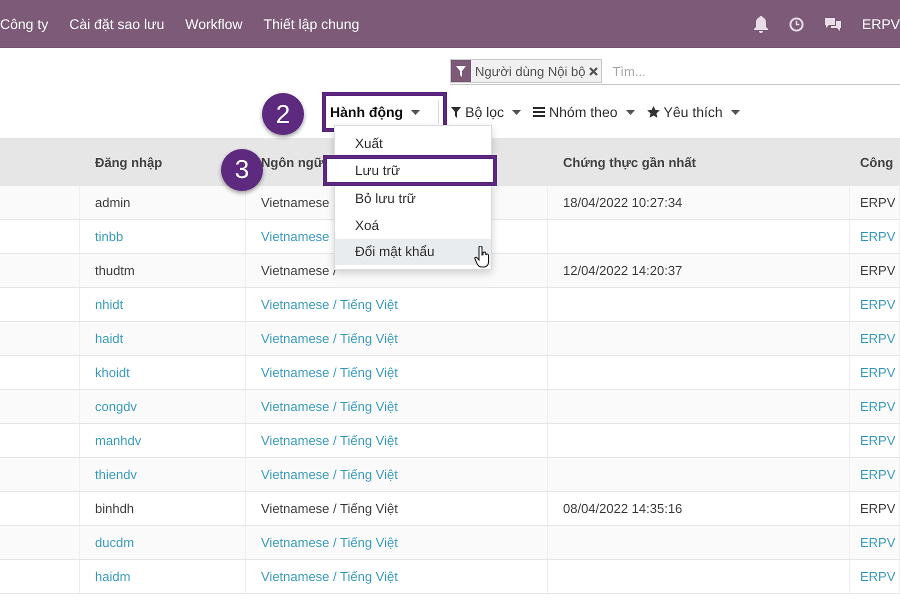 This screenshot has width=900, height=600. Describe the element at coordinates (114, 542) in the screenshot. I see `login-cell: ducdm` at that location.